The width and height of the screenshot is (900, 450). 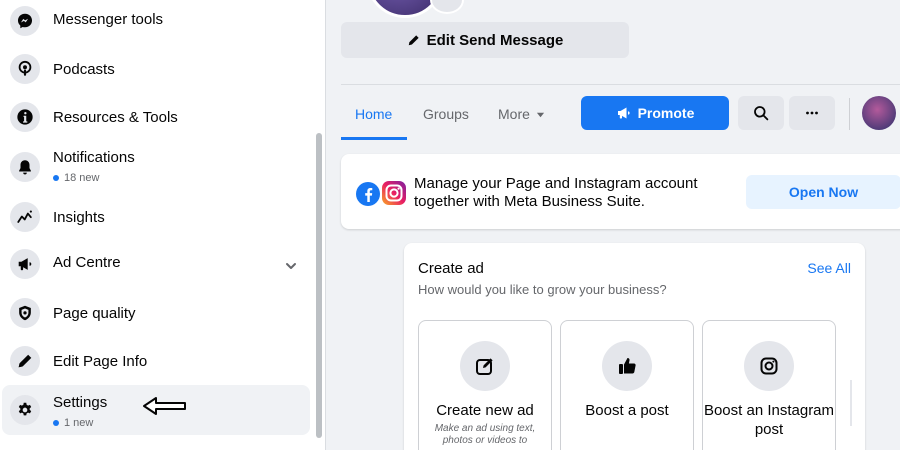 I want to click on switch-profile-avatar, so click(x=879, y=113).